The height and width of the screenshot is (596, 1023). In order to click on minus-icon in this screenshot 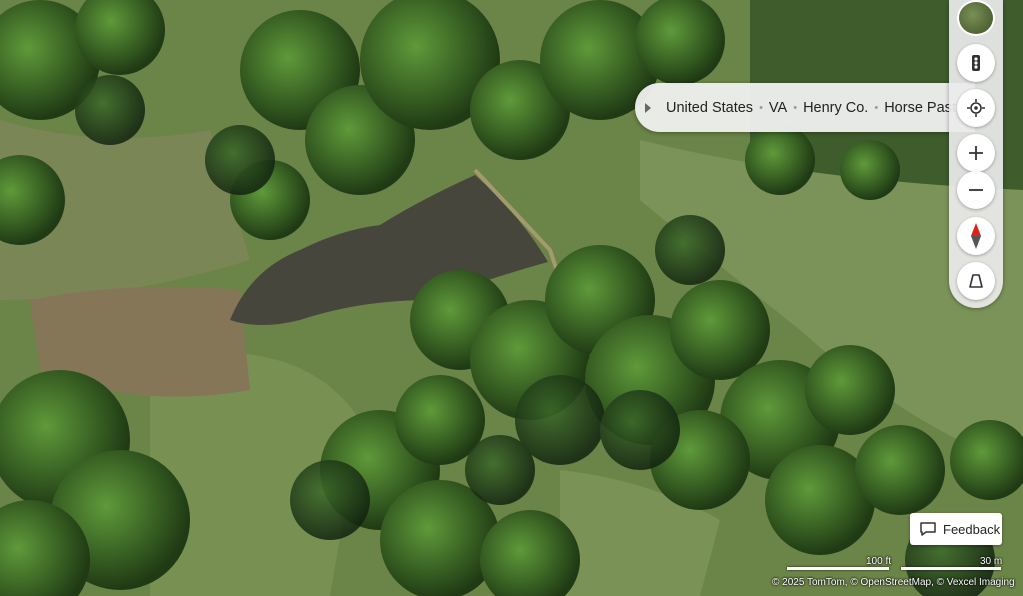, I will do `click(976, 190)`.